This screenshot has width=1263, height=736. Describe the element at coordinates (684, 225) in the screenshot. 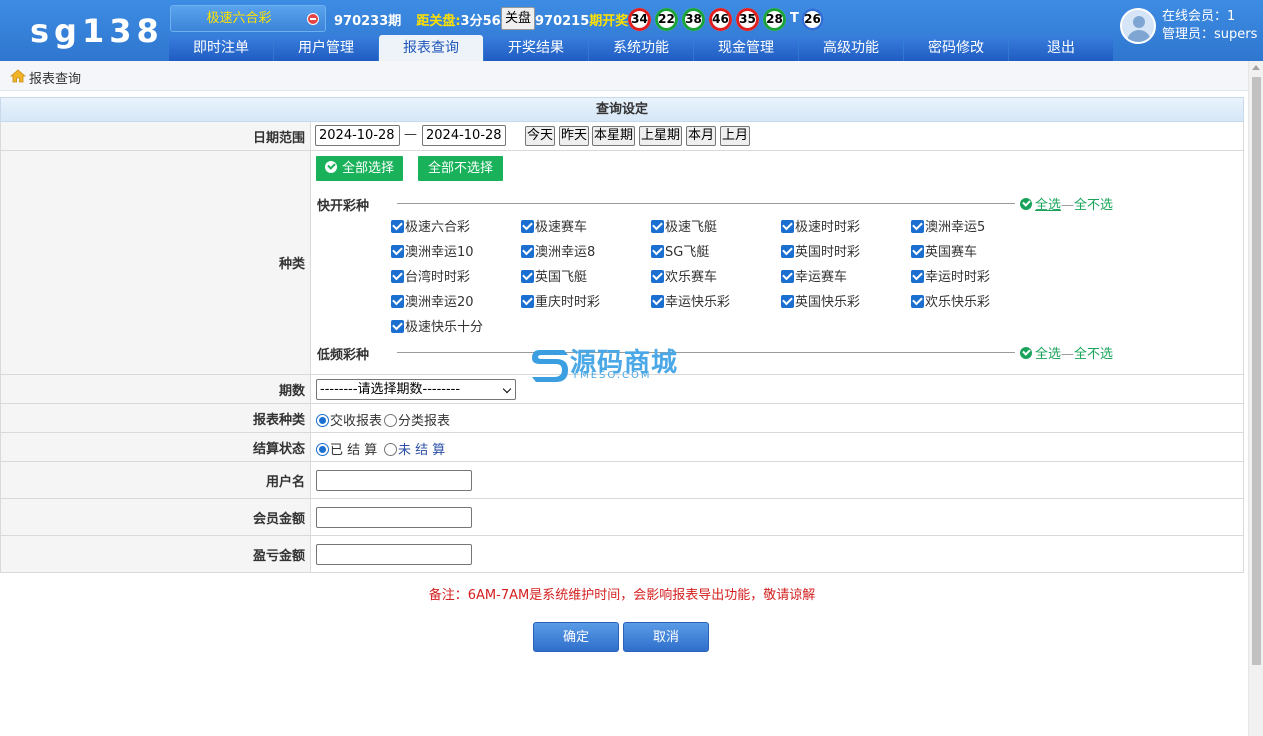

I see `game-checkbox: 极速飞艇` at that location.